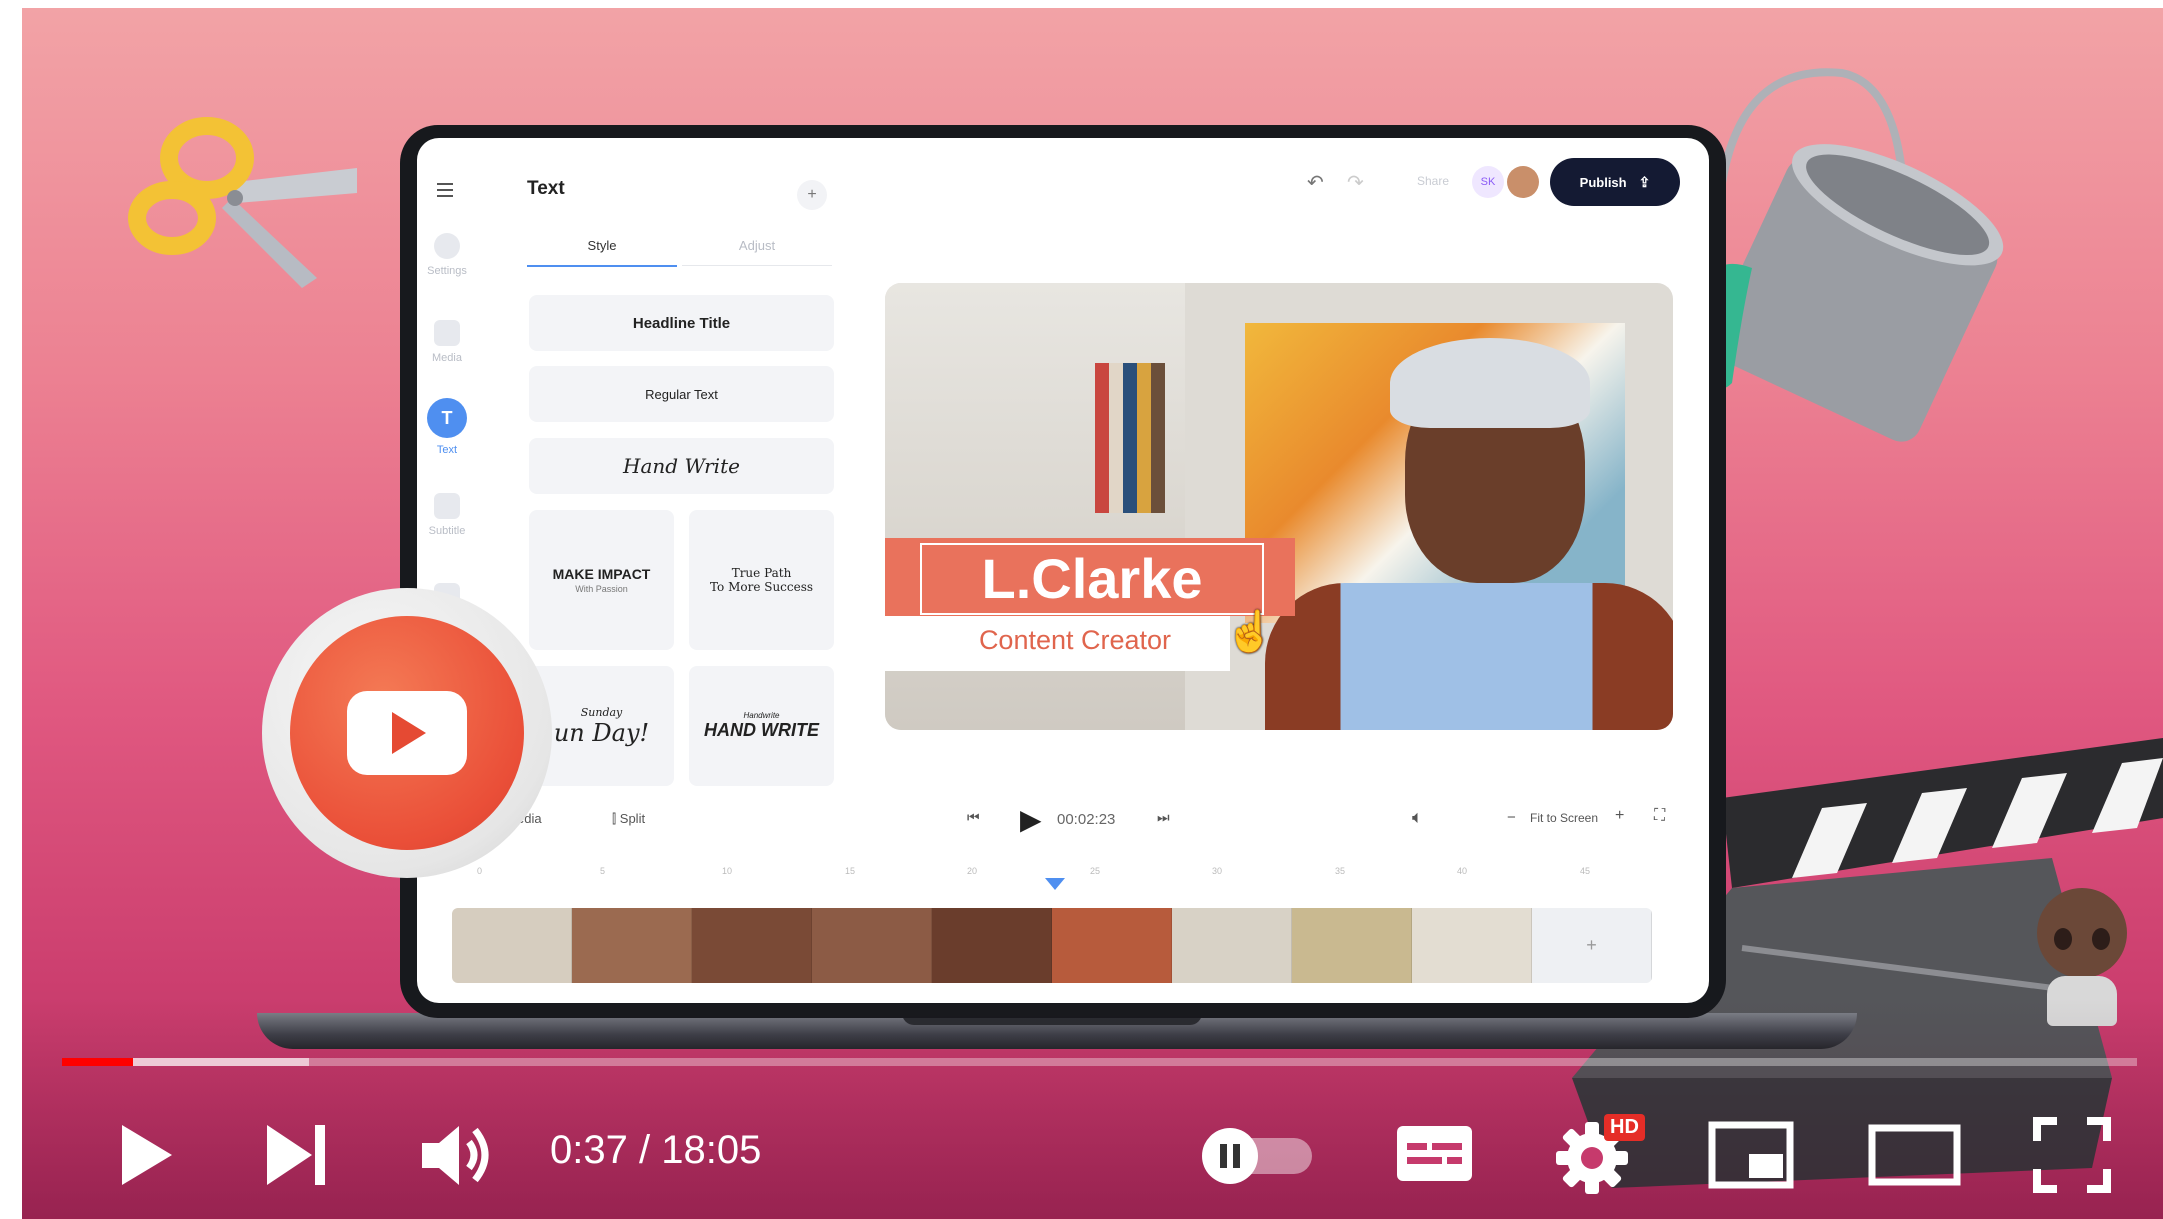  I want to click on rail-item-text: T Text, so click(447, 427).